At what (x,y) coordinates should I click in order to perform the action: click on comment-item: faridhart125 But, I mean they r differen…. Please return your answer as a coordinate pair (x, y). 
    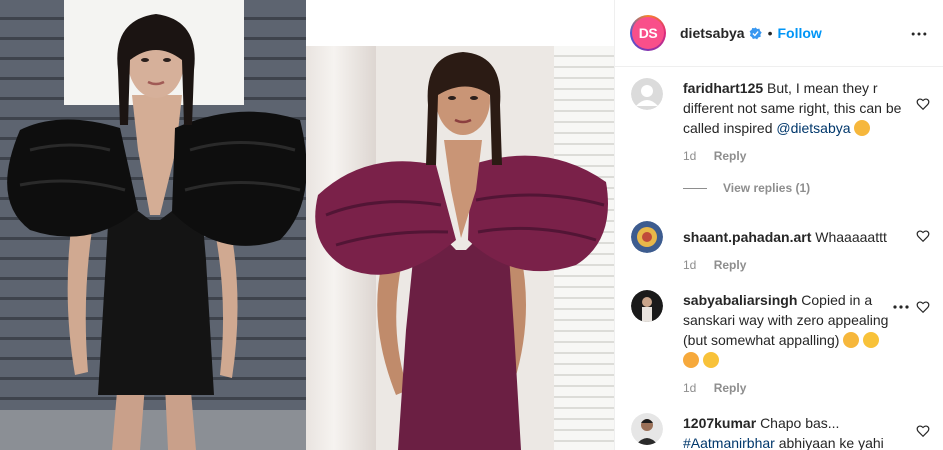
    Looking at the image, I should click on (783, 120).